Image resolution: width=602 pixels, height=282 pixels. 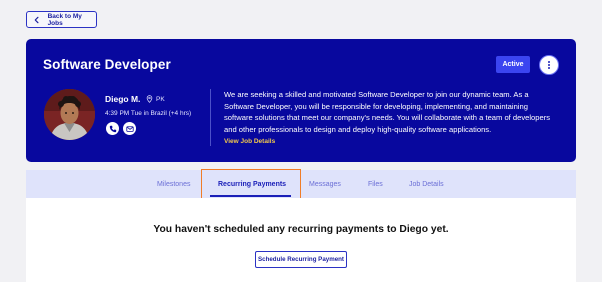 What do you see at coordinates (250, 196) in the screenshot?
I see `active-tab-indicator` at bounding box center [250, 196].